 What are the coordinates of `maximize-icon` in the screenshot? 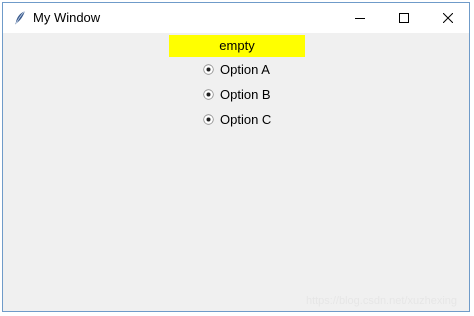 It's located at (404, 18).